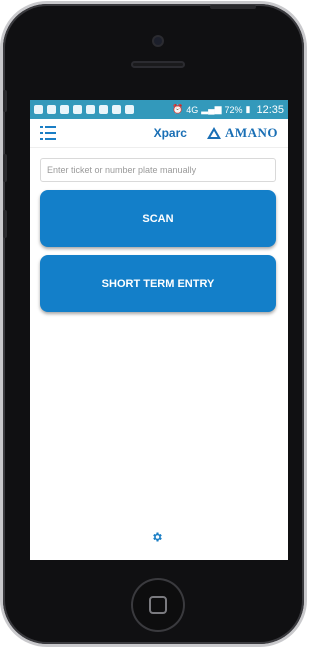 This screenshot has width=320, height=647. I want to click on power-button, so click(233, 7).